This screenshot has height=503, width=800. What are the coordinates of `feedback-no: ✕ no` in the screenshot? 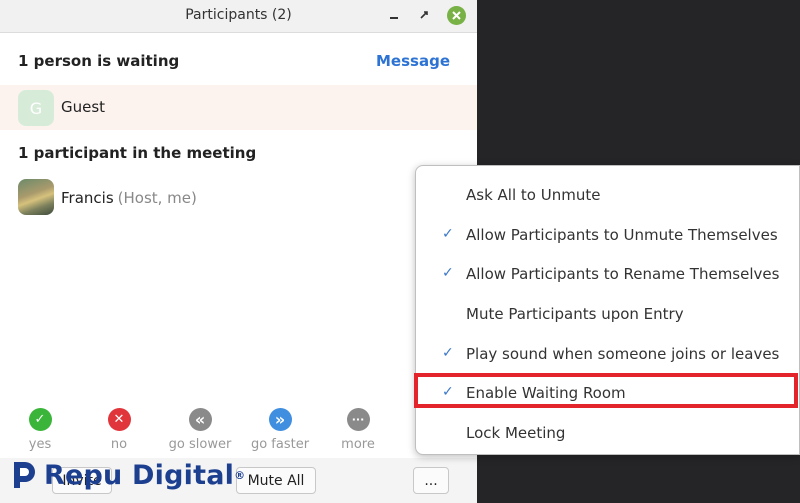 It's located at (119, 430).